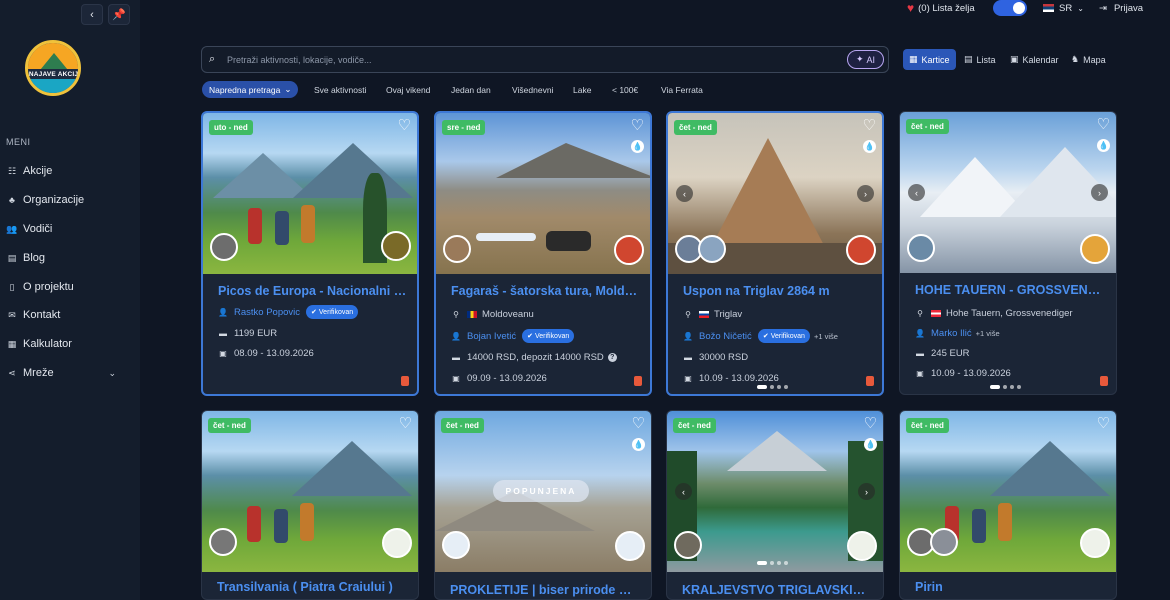 This screenshot has width=1170, height=600. What do you see at coordinates (725, 336) in the screenshot?
I see `guide-link: Božo Ničetić` at bounding box center [725, 336].